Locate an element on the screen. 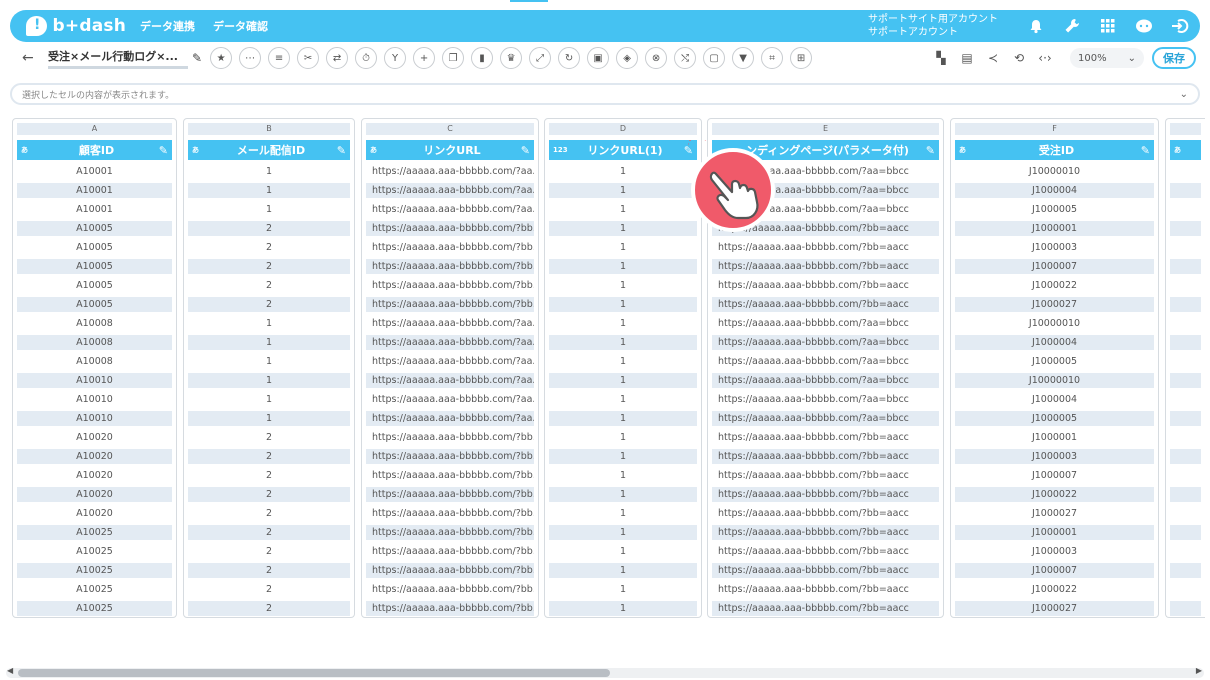 The height and width of the screenshot is (680, 1210). history-icon: ⟲ is located at coordinates (1019, 58).